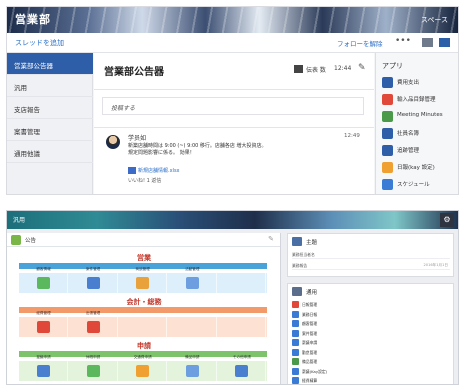 The height and width of the screenshot is (385, 459). I want to click on sidebar-item-2: 支店報告, so click(50, 108).